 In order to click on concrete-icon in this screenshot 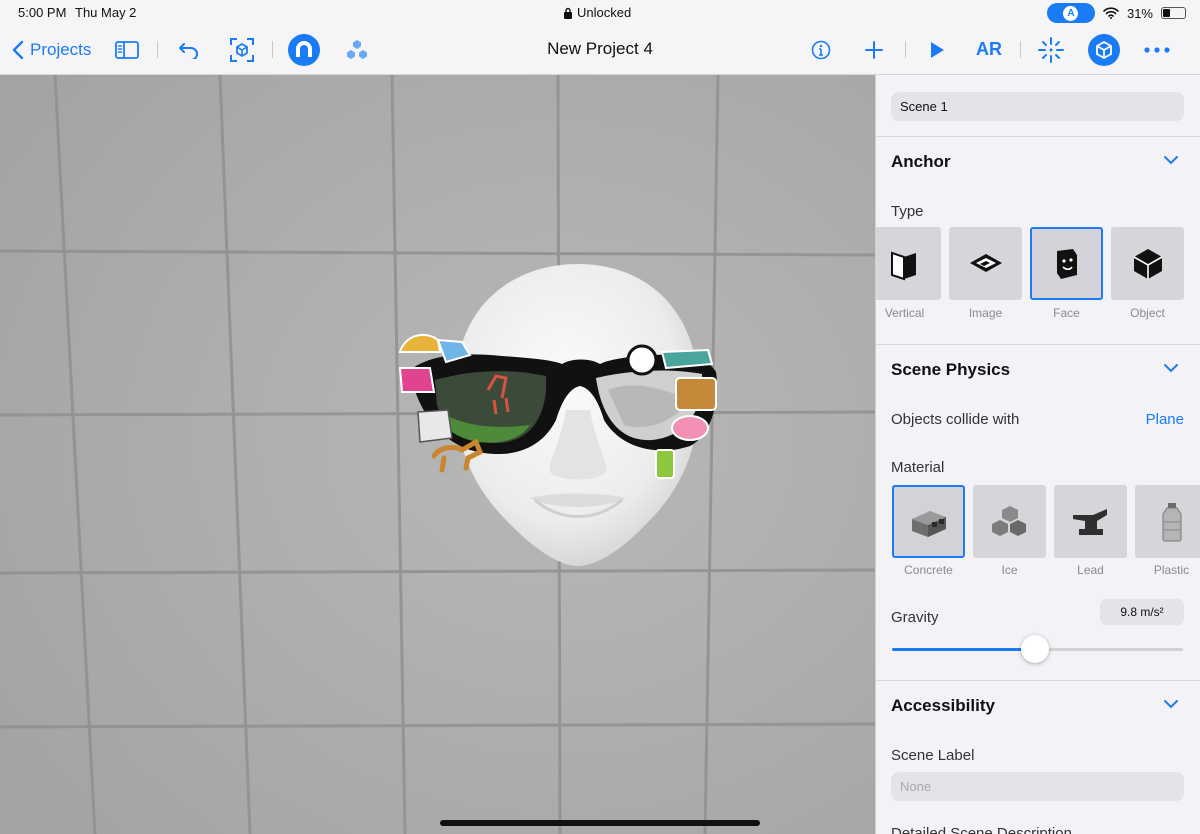, I will do `click(928, 523)`.